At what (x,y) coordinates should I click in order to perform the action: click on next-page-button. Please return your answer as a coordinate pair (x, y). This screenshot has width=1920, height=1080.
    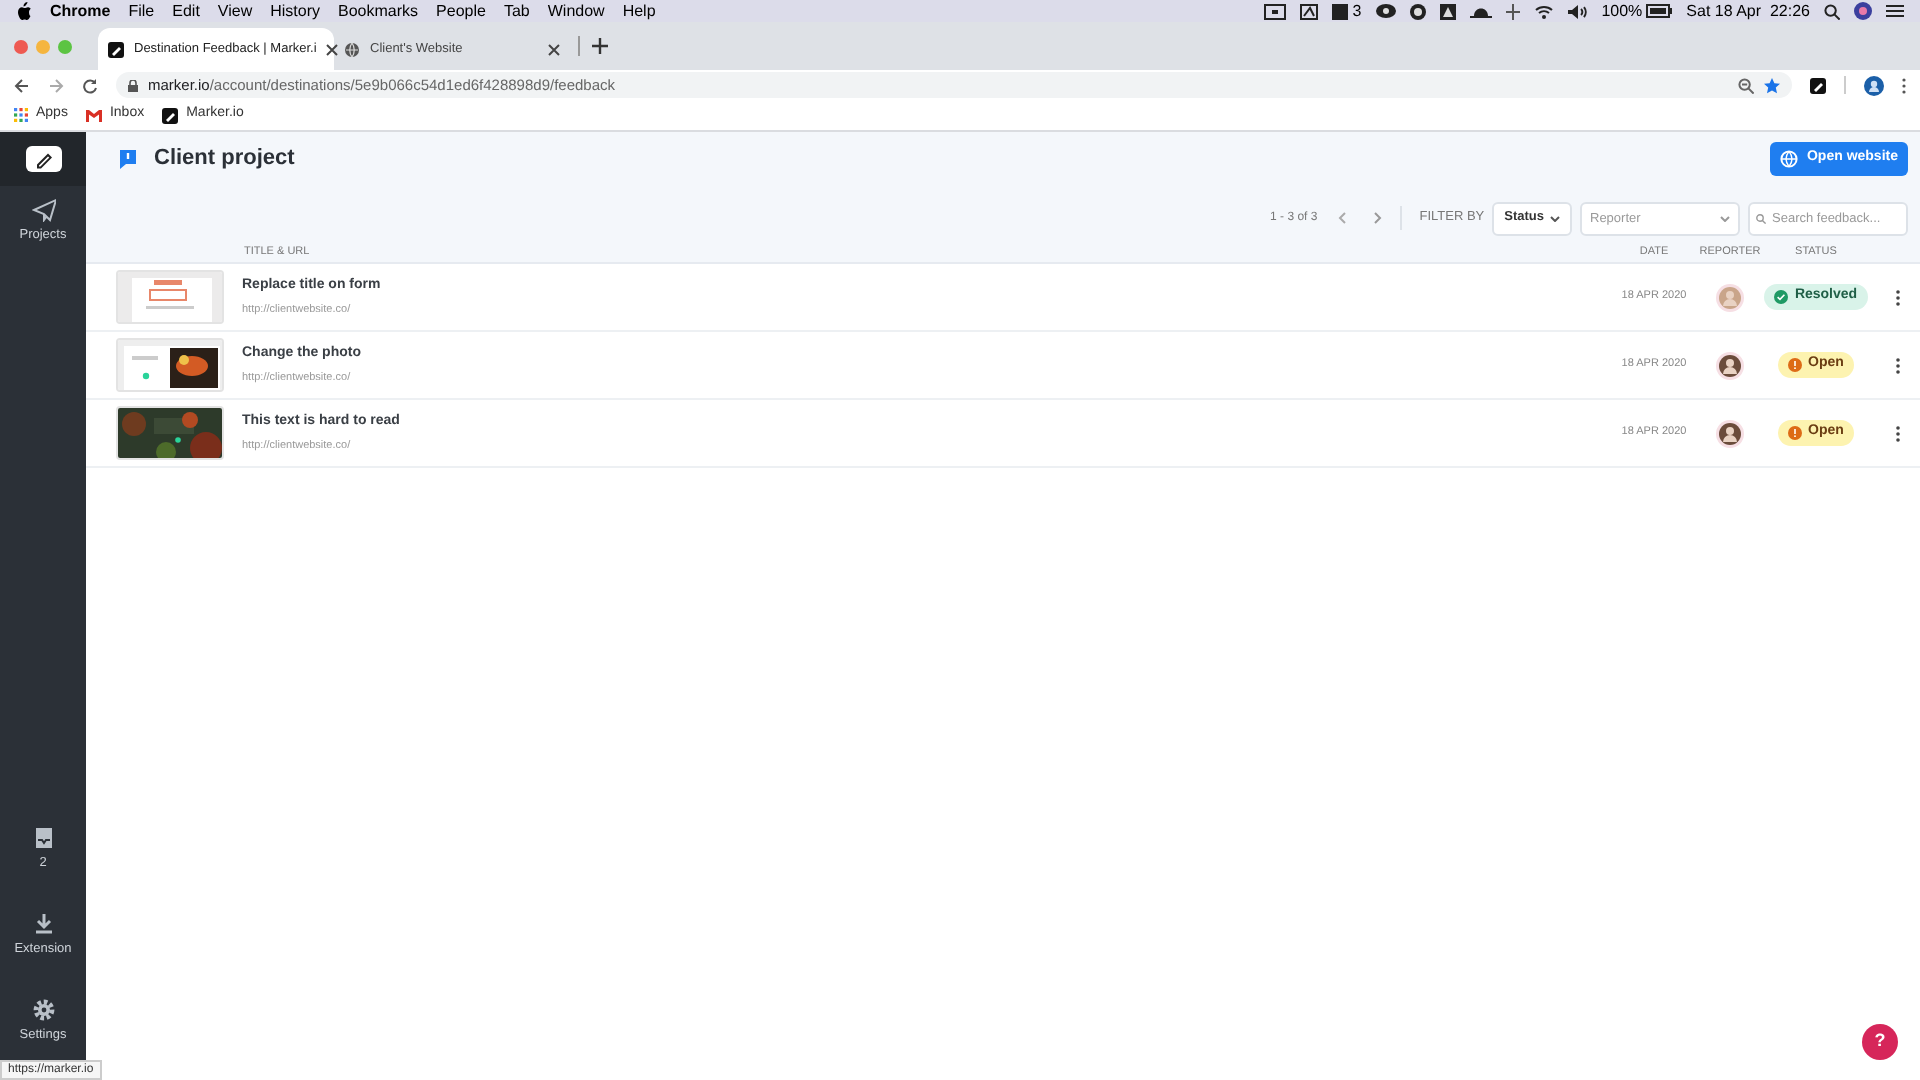
    Looking at the image, I should click on (1377, 218).